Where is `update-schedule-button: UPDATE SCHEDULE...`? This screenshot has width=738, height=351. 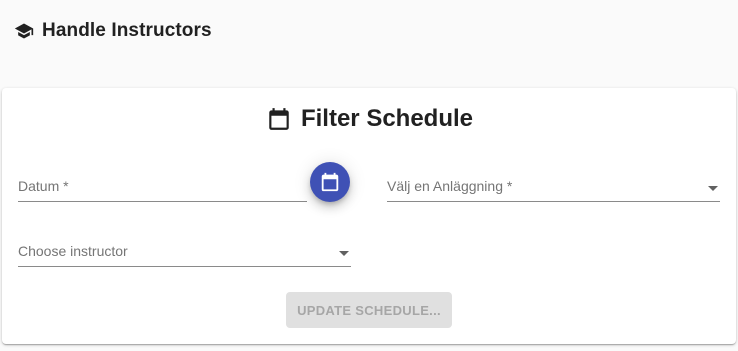 update-schedule-button: UPDATE SCHEDULE... is located at coordinates (369, 310).